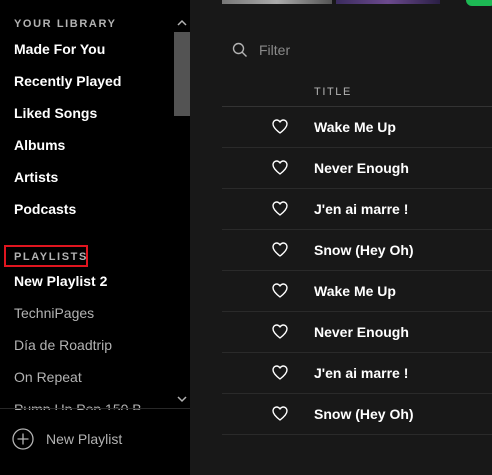 The width and height of the screenshot is (492, 475). What do you see at coordinates (63, 345) in the screenshot?
I see `playlist-item-dia-de-roadtrip: Día de Roadtrip` at bounding box center [63, 345].